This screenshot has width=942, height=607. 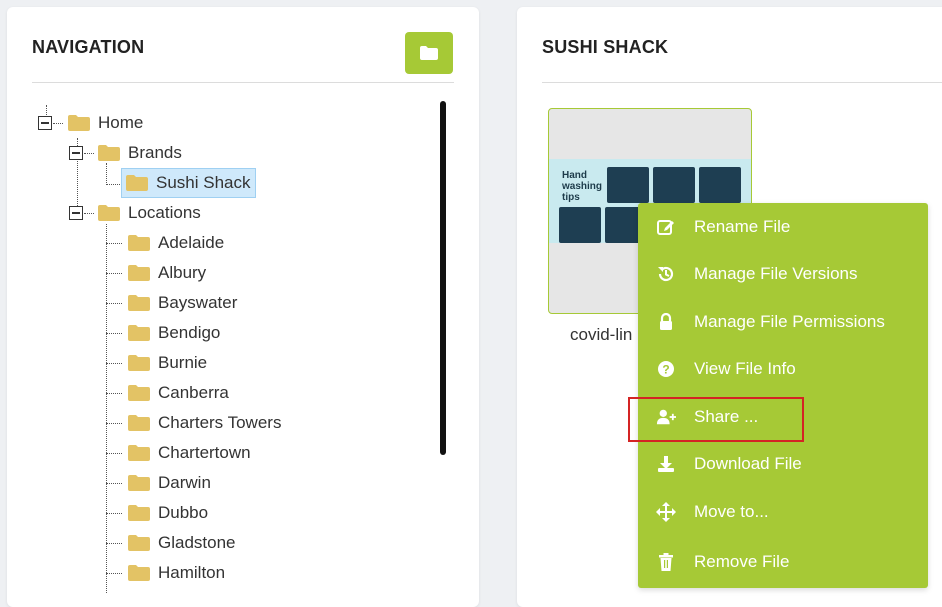 What do you see at coordinates (605, 47) in the screenshot?
I see `folder-title: SUSHI SHACK` at bounding box center [605, 47].